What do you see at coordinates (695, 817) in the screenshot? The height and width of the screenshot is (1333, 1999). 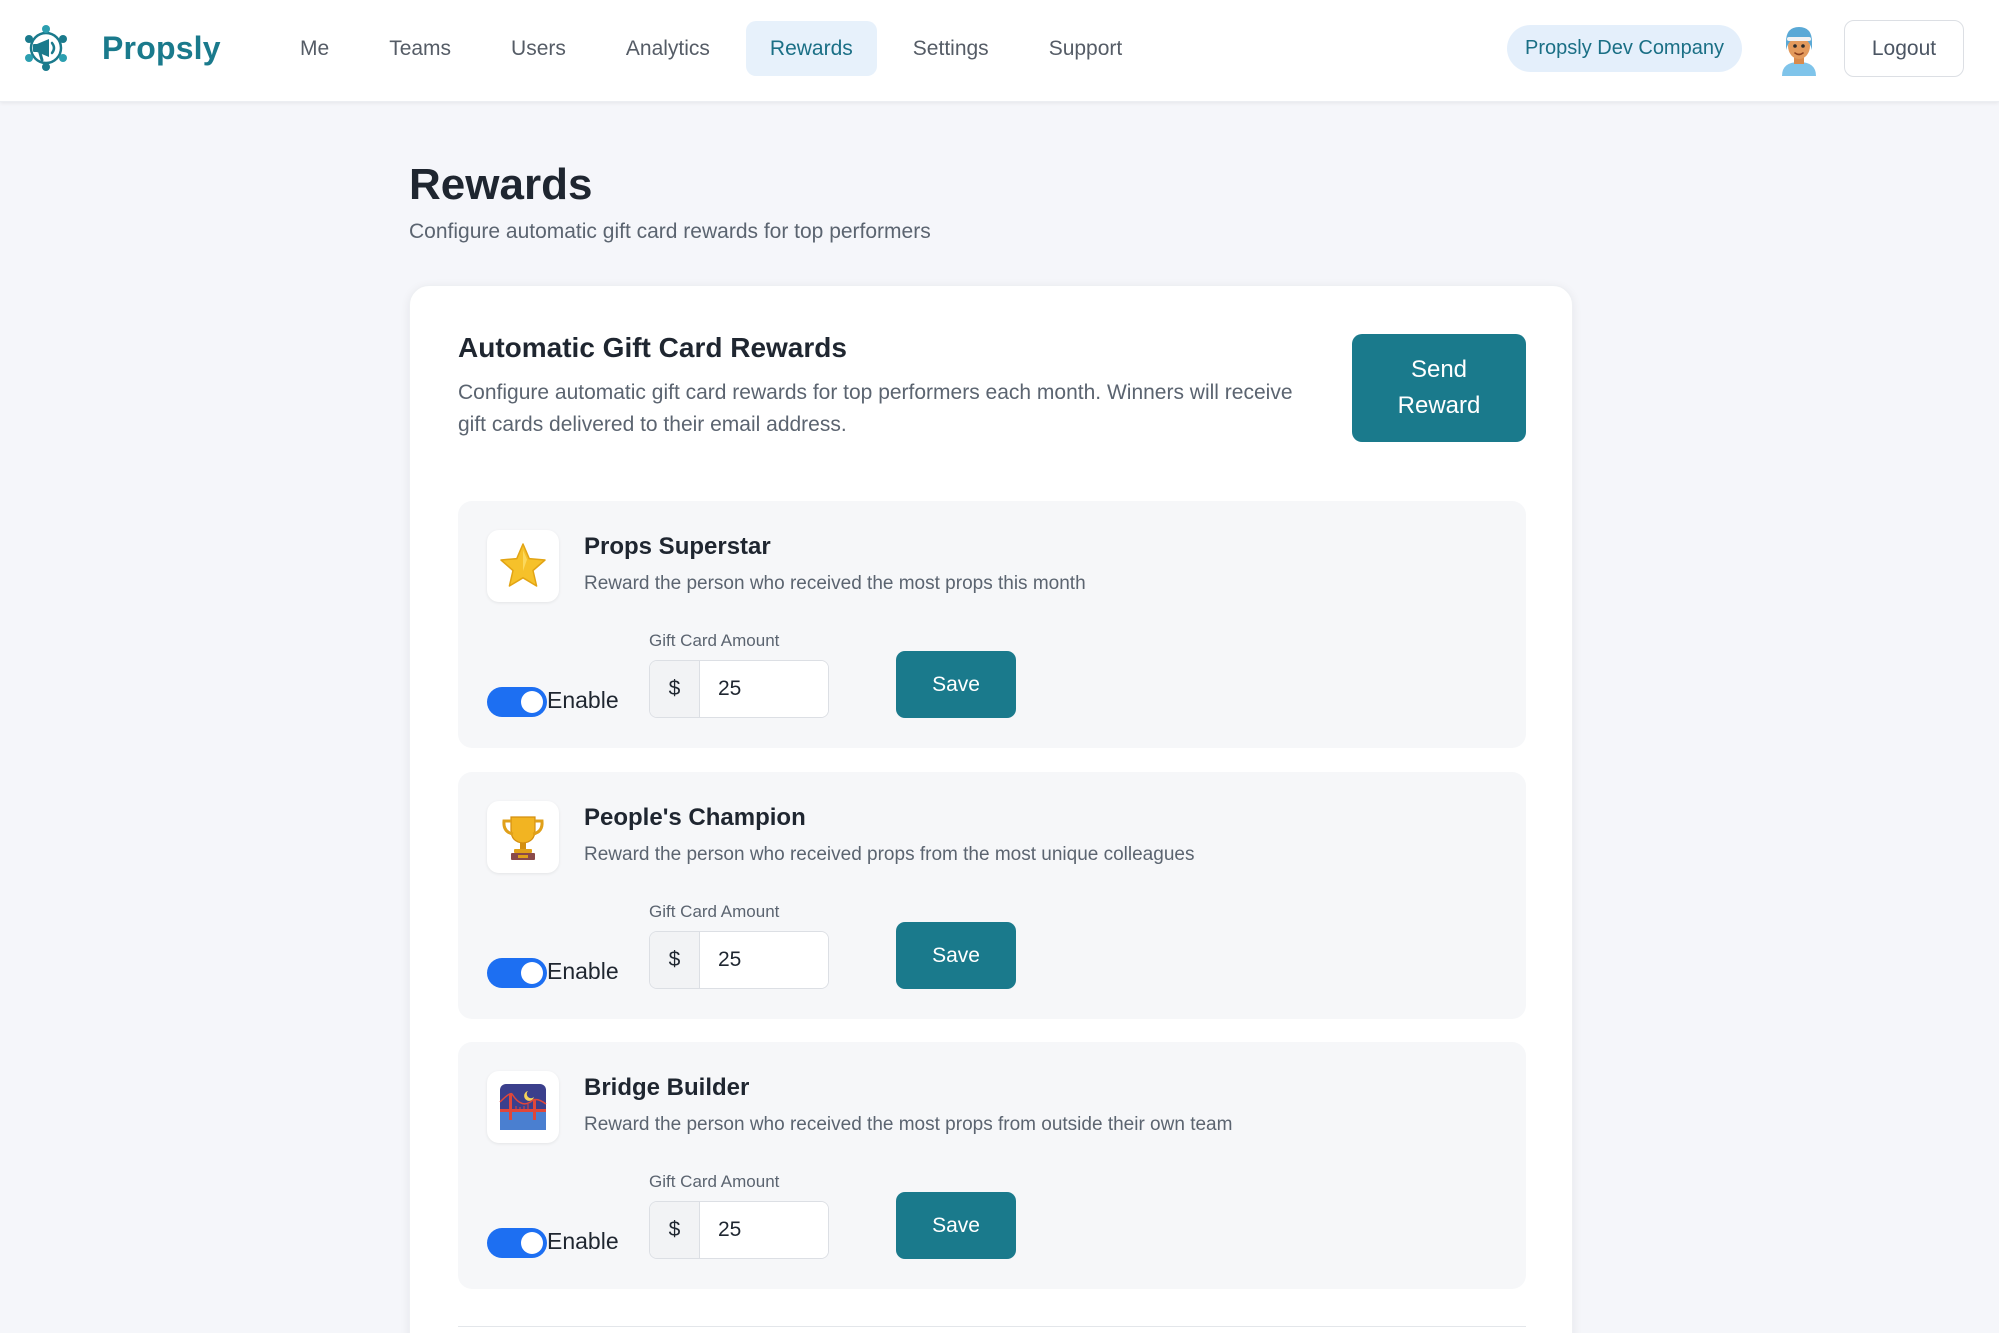 I see `reward-title: People's Champion` at bounding box center [695, 817].